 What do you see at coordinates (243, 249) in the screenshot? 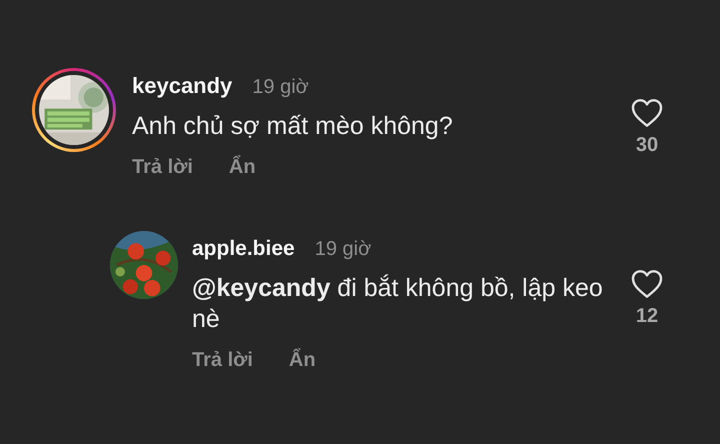
I see `username: apple.biee` at bounding box center [243, 249].